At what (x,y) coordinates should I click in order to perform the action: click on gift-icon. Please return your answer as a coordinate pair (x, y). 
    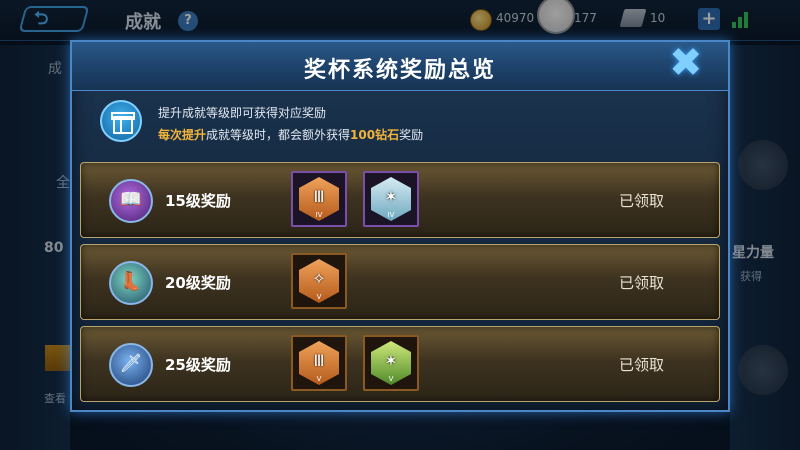
    Looking at the image, I should click on (121, 121).